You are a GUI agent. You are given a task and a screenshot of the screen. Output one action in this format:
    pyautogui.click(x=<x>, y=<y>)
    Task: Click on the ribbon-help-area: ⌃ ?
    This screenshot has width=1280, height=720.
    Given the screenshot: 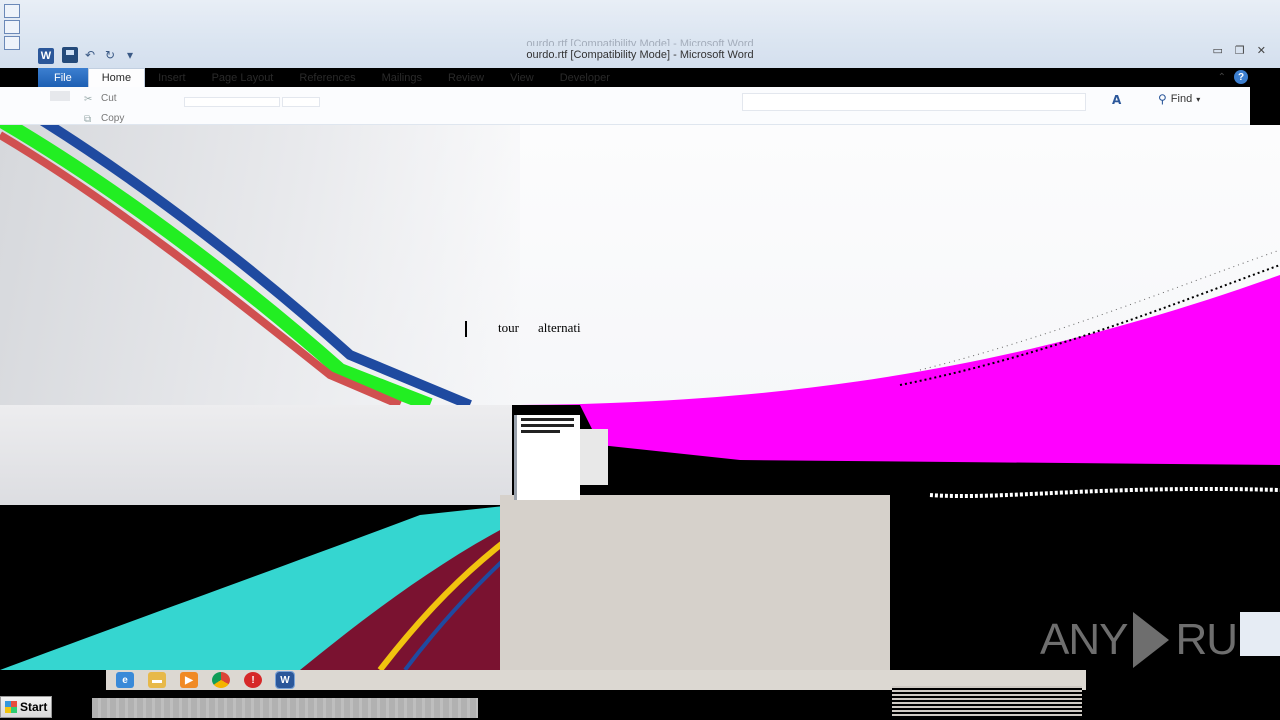 What is the action you would take?
    pyautogui.click(x=1233, y=77)
    